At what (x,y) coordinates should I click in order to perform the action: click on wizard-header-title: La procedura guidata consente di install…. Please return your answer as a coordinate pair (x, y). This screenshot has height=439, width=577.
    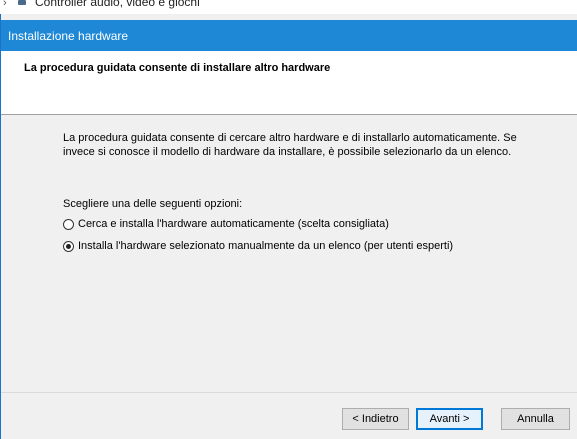
    Looking at the image, I should click on (177, 68).